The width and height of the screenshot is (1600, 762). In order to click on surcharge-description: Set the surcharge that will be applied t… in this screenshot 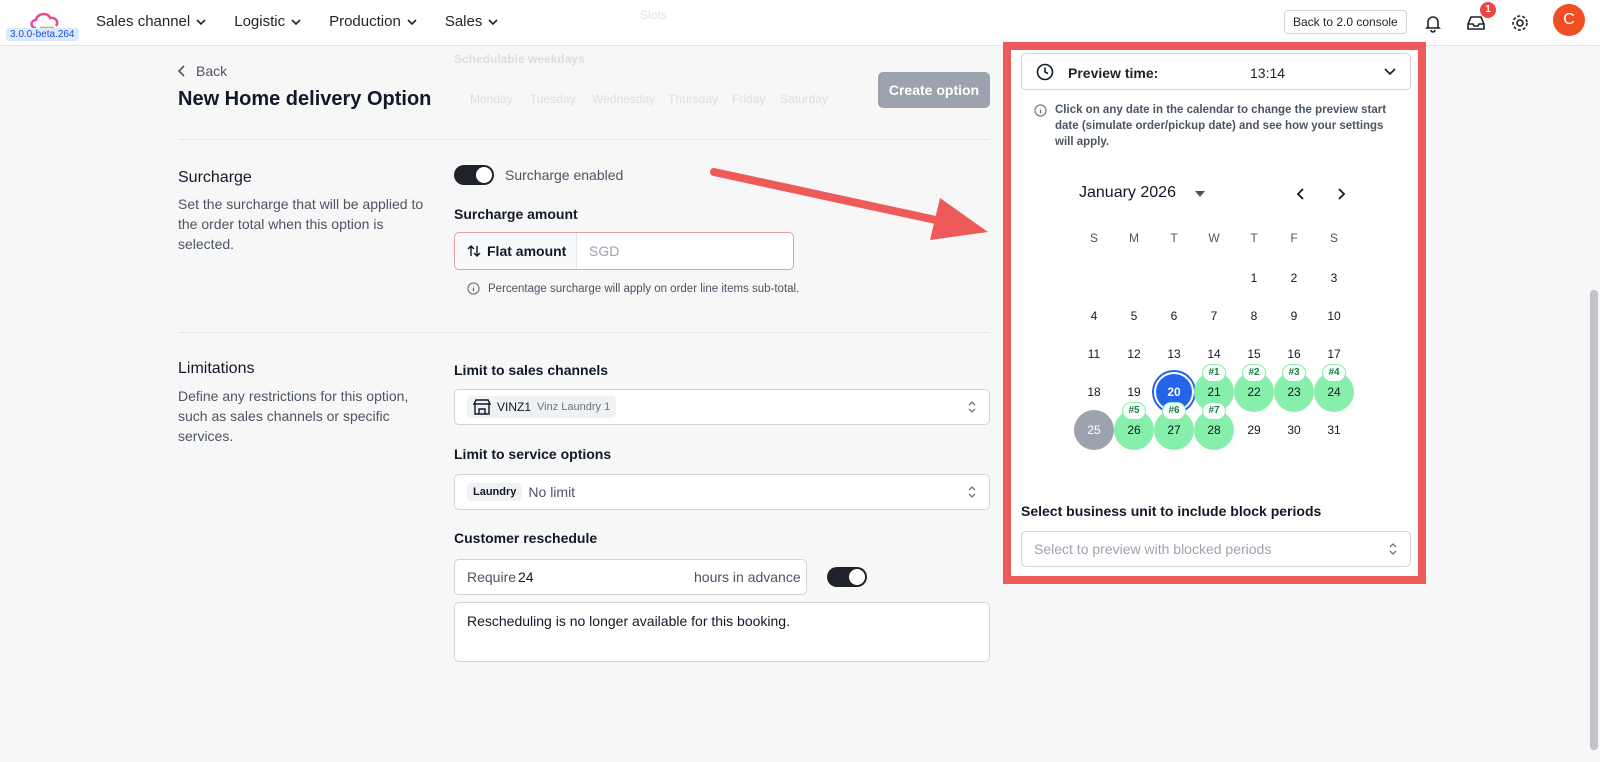, I will do `click(301, 224)`.